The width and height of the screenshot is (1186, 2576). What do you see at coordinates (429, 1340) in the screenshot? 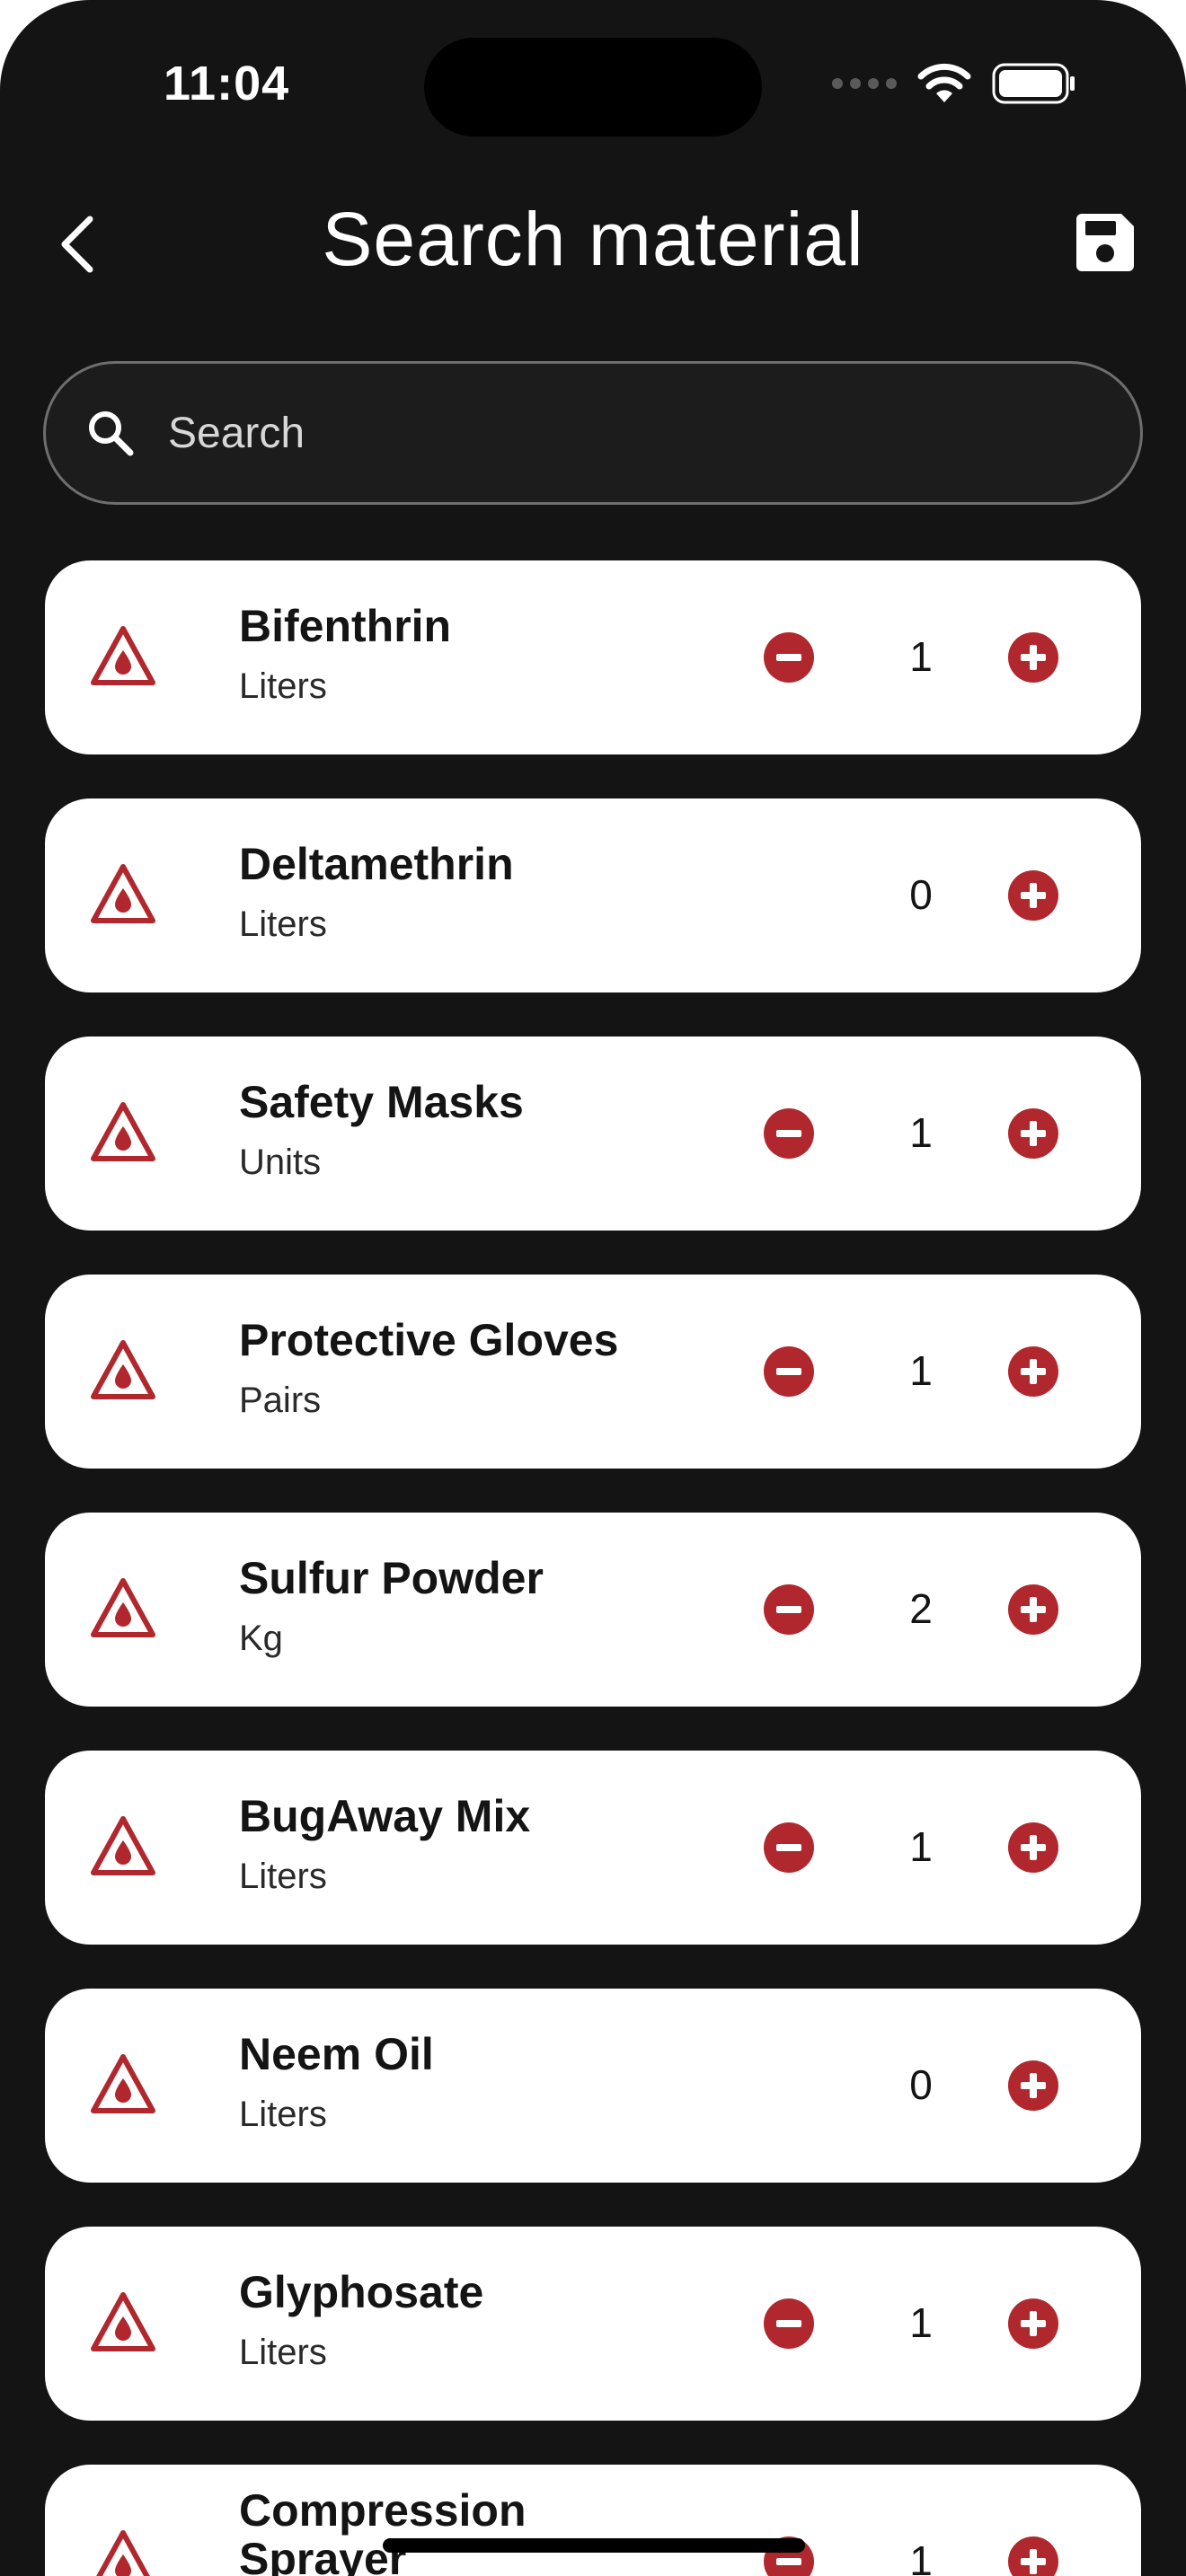
I see `material-name: Protective Gloves` at bounding box center [429, 1340].